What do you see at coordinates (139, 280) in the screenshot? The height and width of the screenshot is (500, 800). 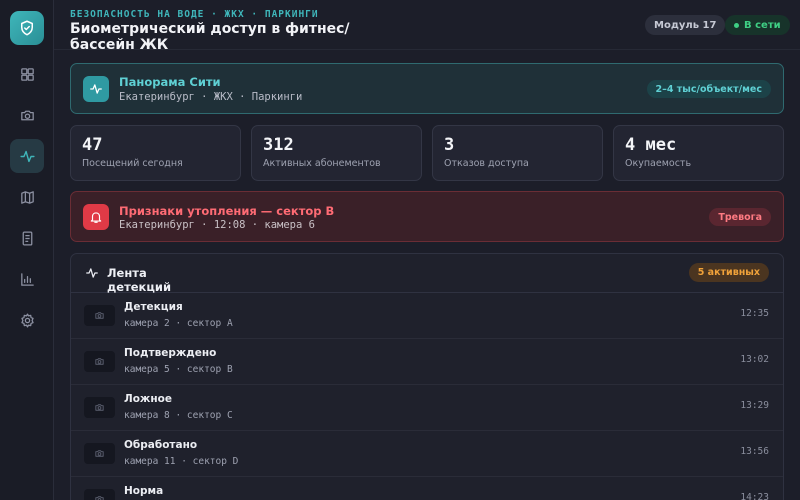 I see `feed-title: Лента детекций` at bounding box center [139, 280].